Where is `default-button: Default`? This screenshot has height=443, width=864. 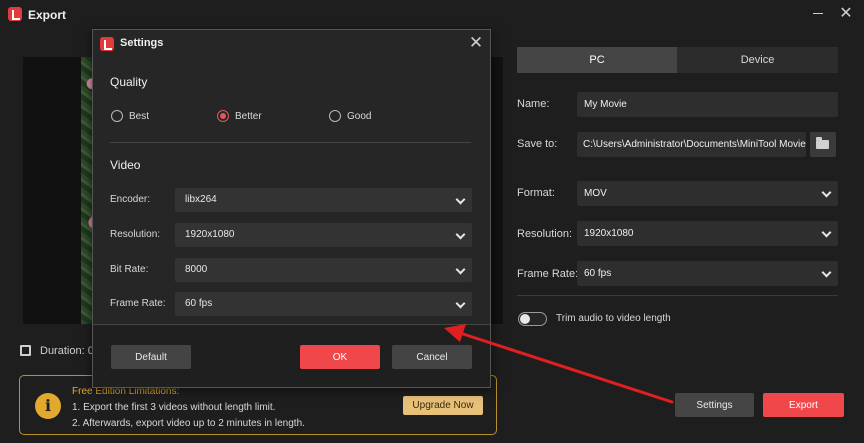 default-button: Default is located at coordinates (151, 357).